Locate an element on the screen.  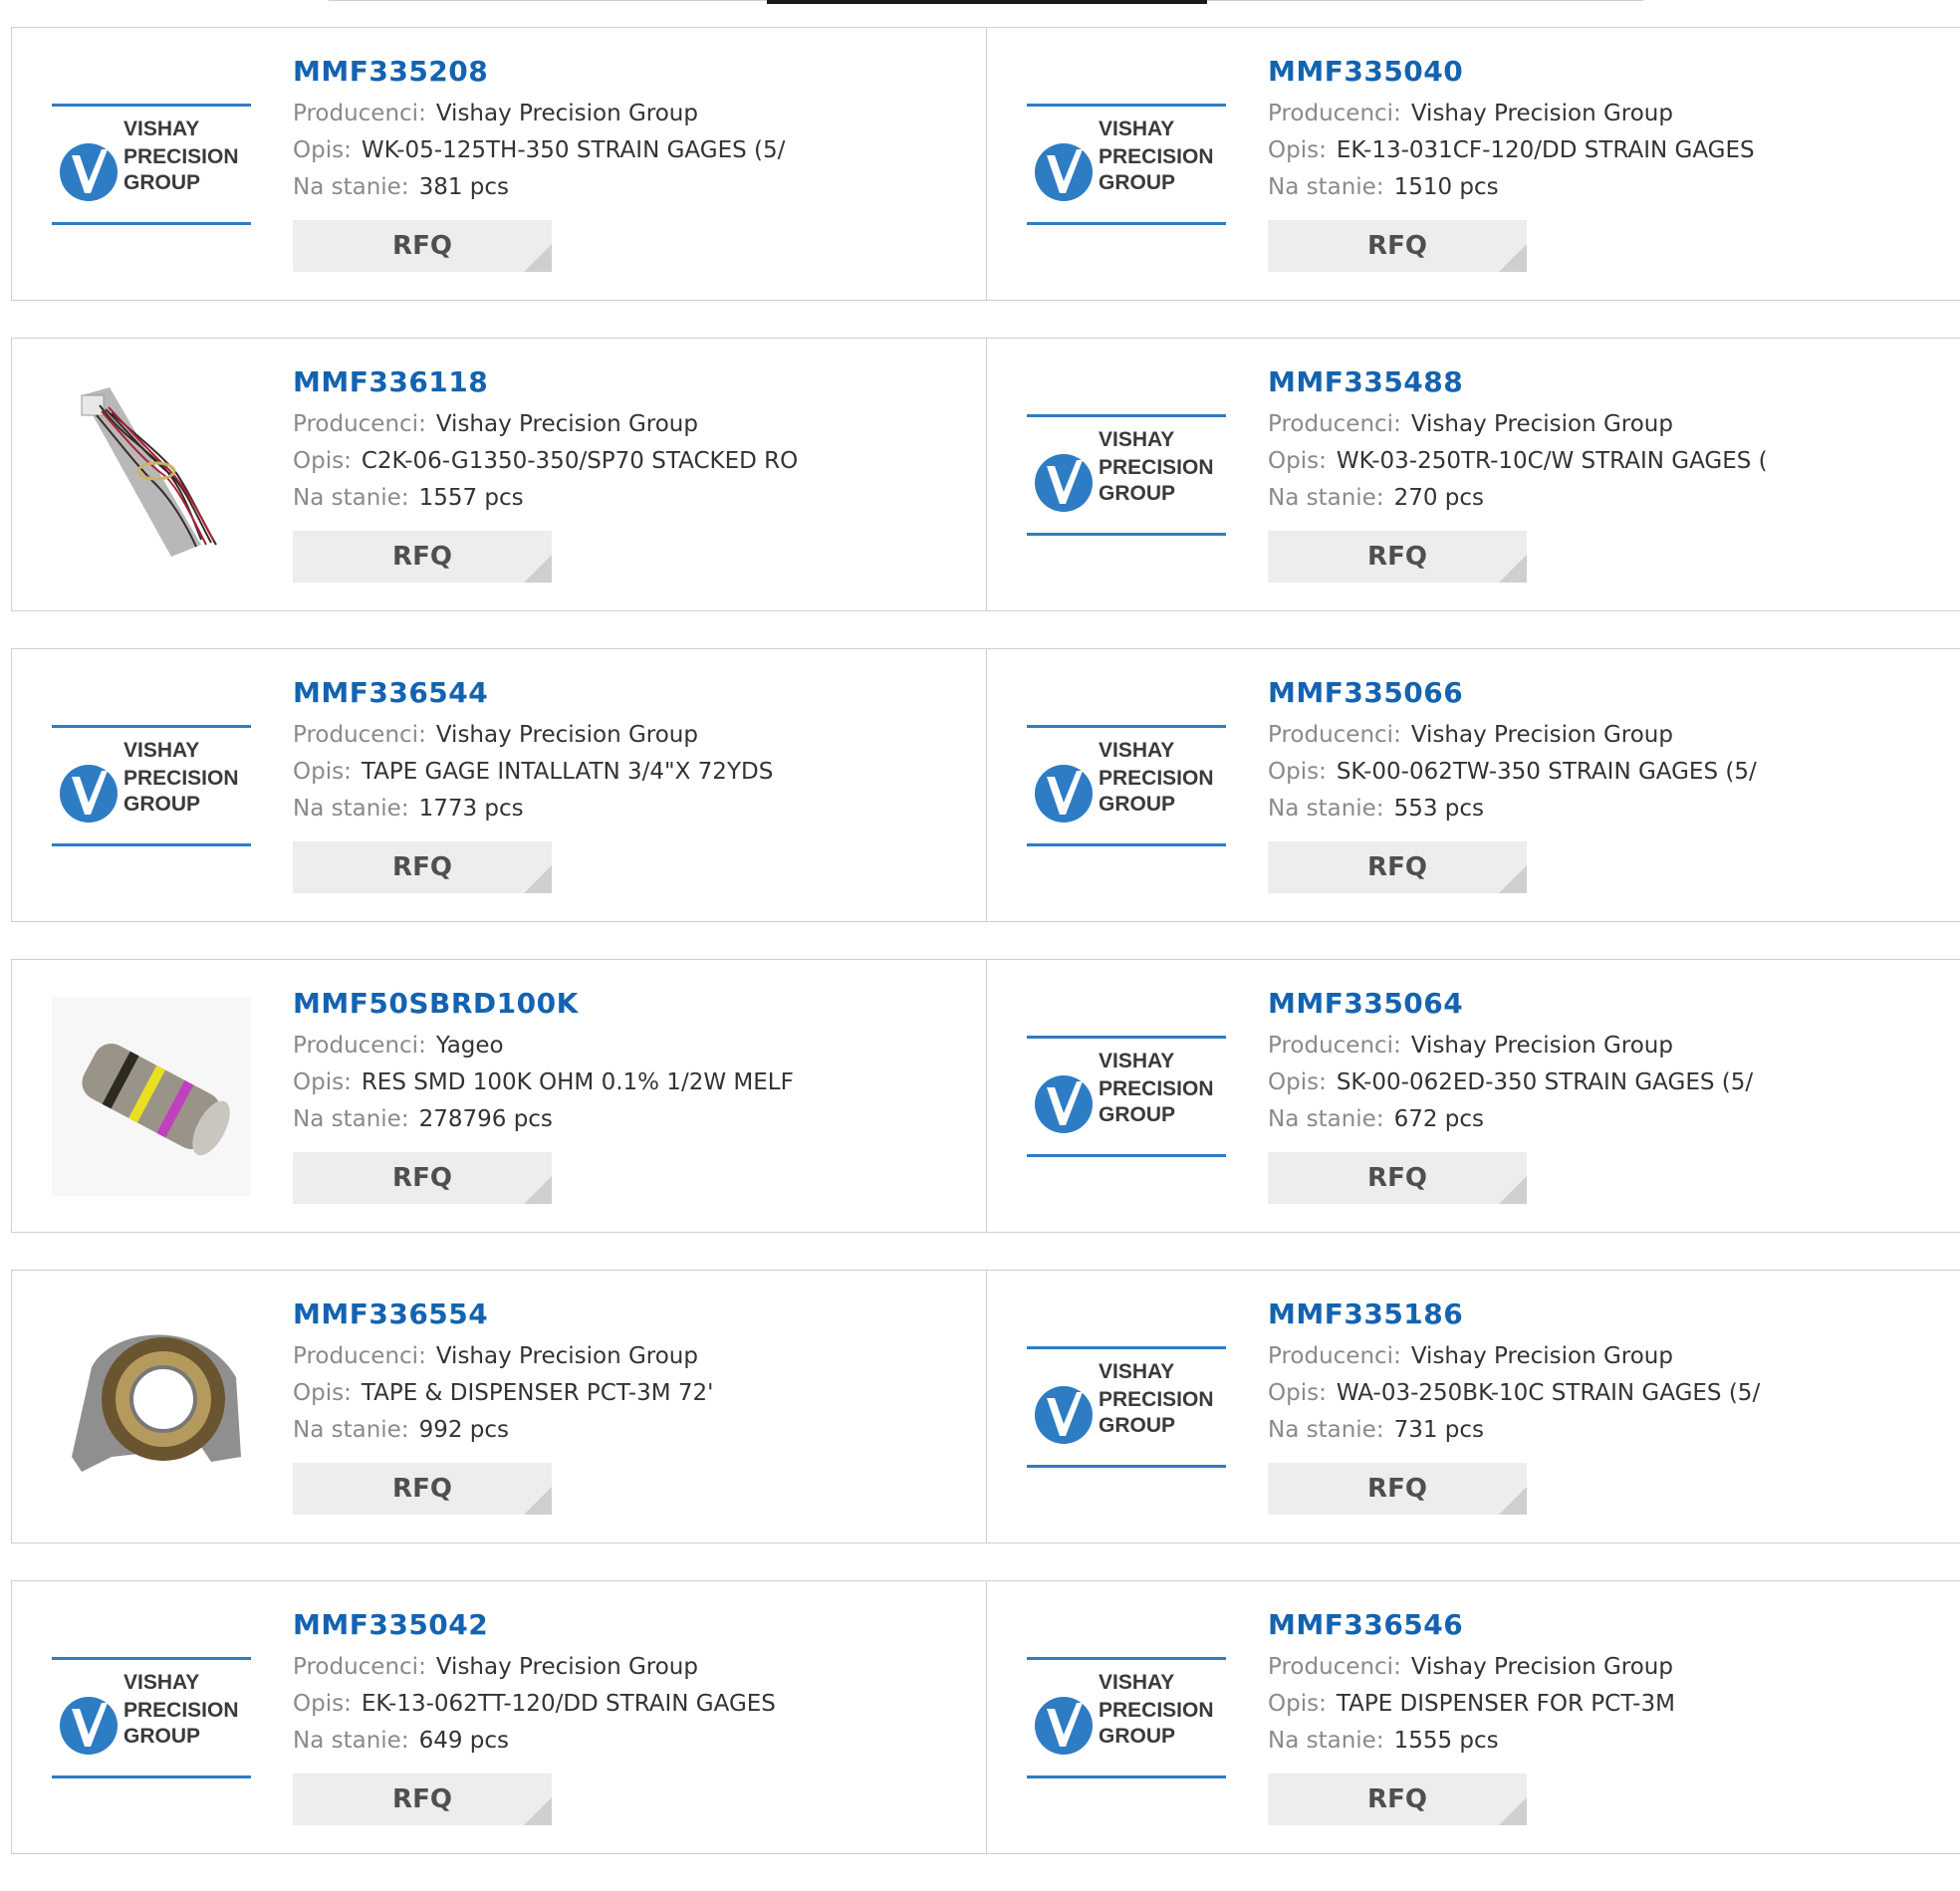
stock-line: Na stanie: 1510 pcs is located at coordinates (1512, 188).